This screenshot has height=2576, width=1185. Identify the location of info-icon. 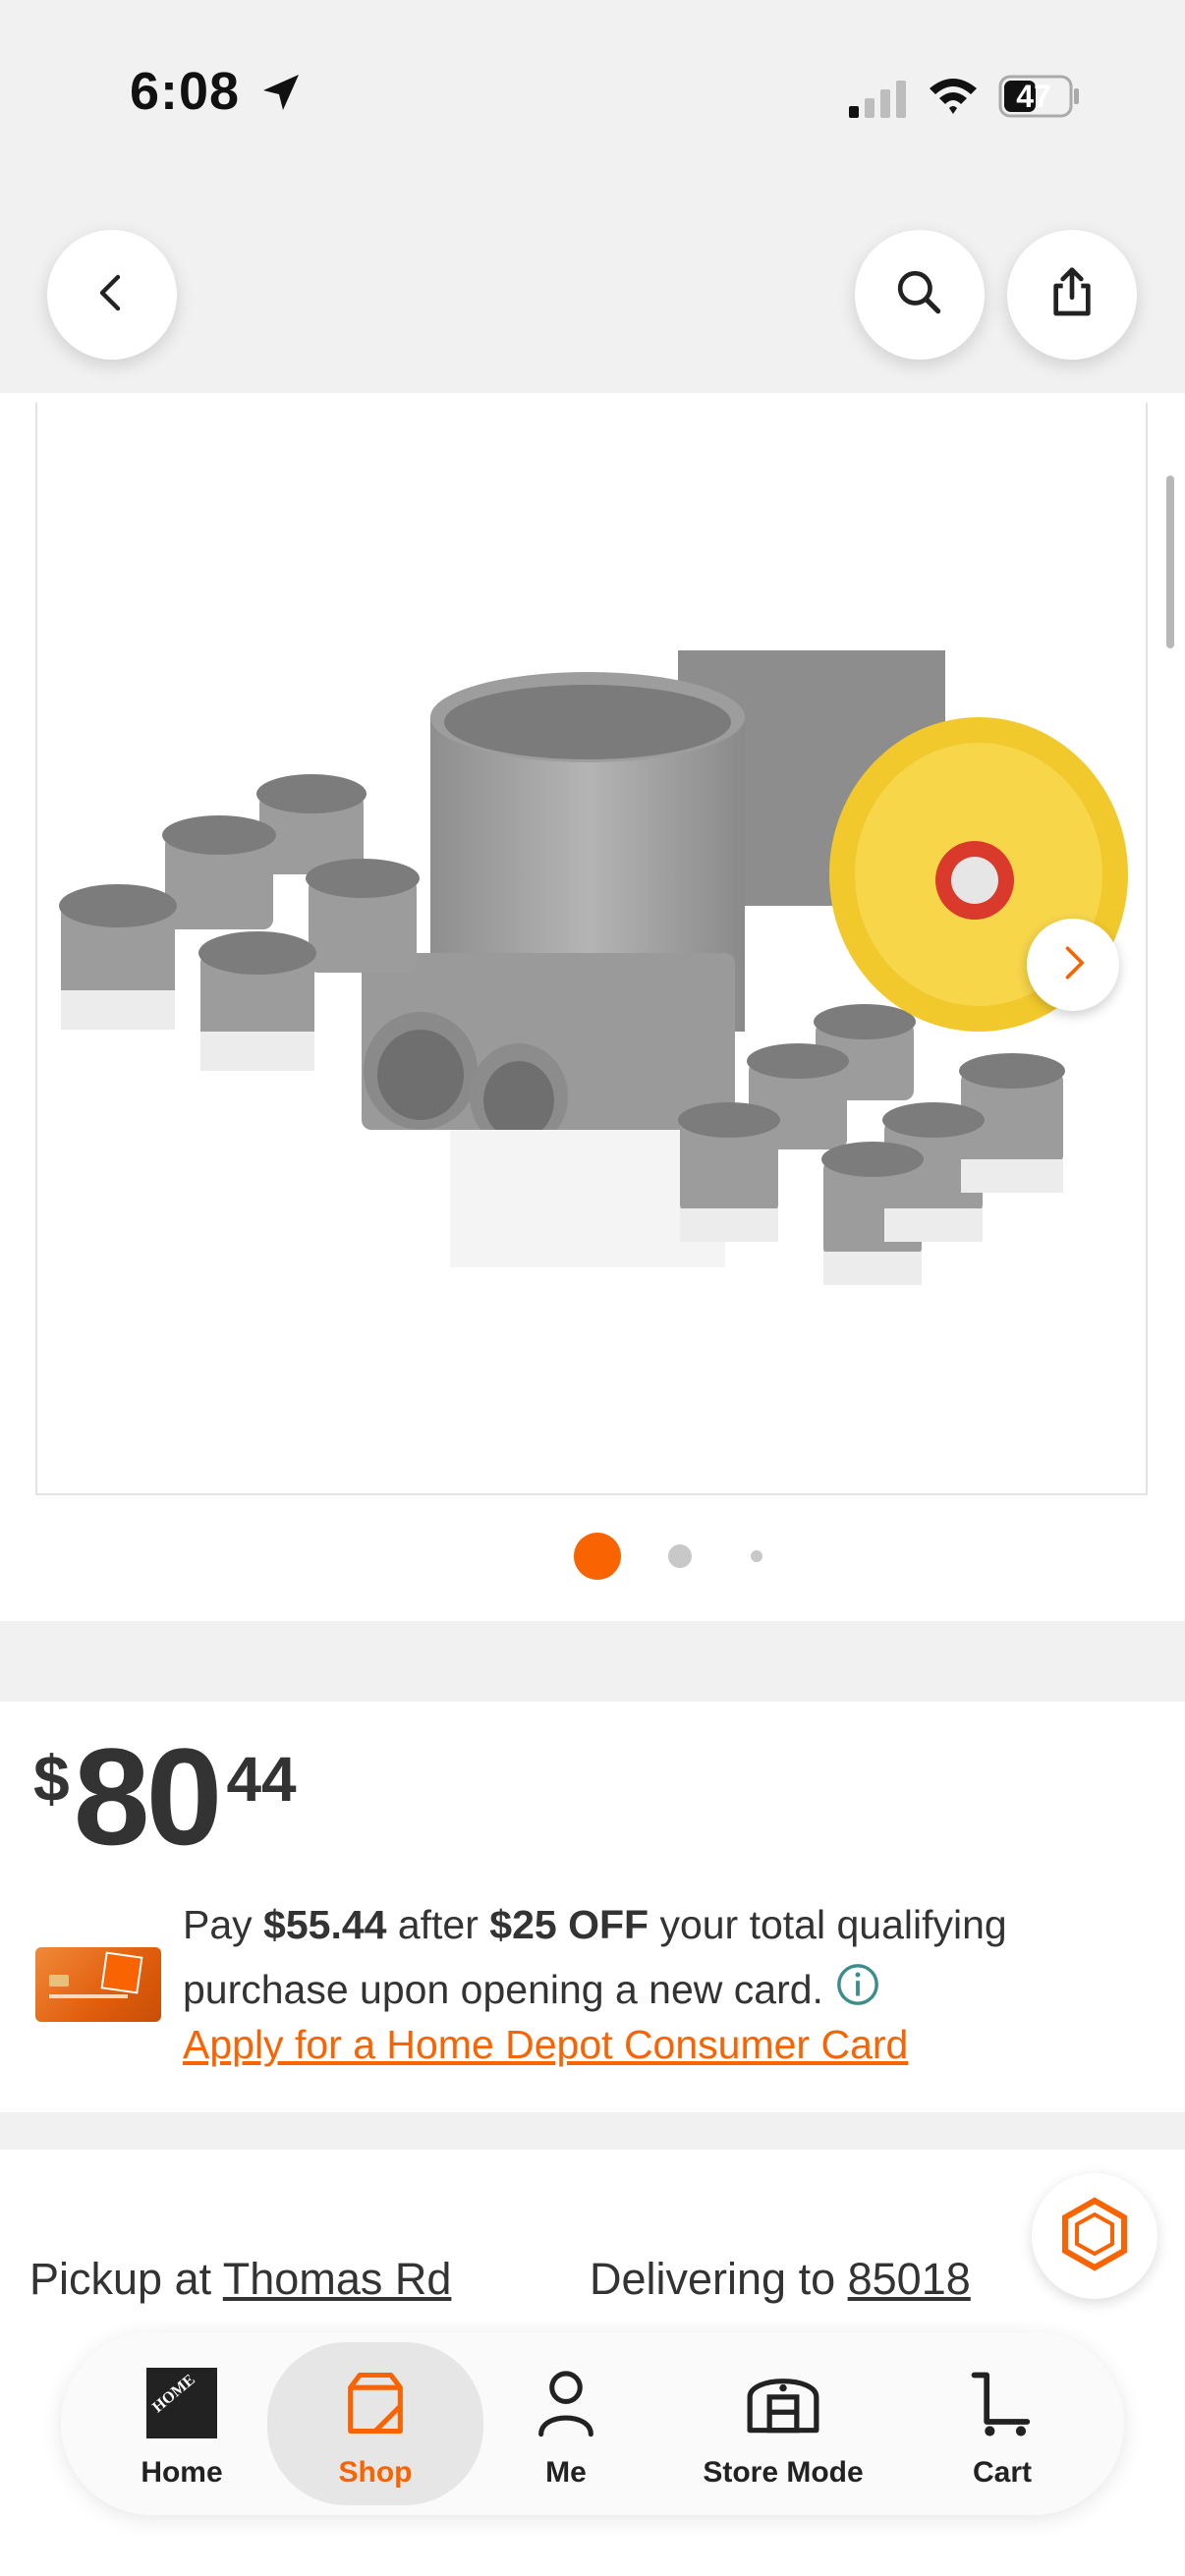
(858, 1993).